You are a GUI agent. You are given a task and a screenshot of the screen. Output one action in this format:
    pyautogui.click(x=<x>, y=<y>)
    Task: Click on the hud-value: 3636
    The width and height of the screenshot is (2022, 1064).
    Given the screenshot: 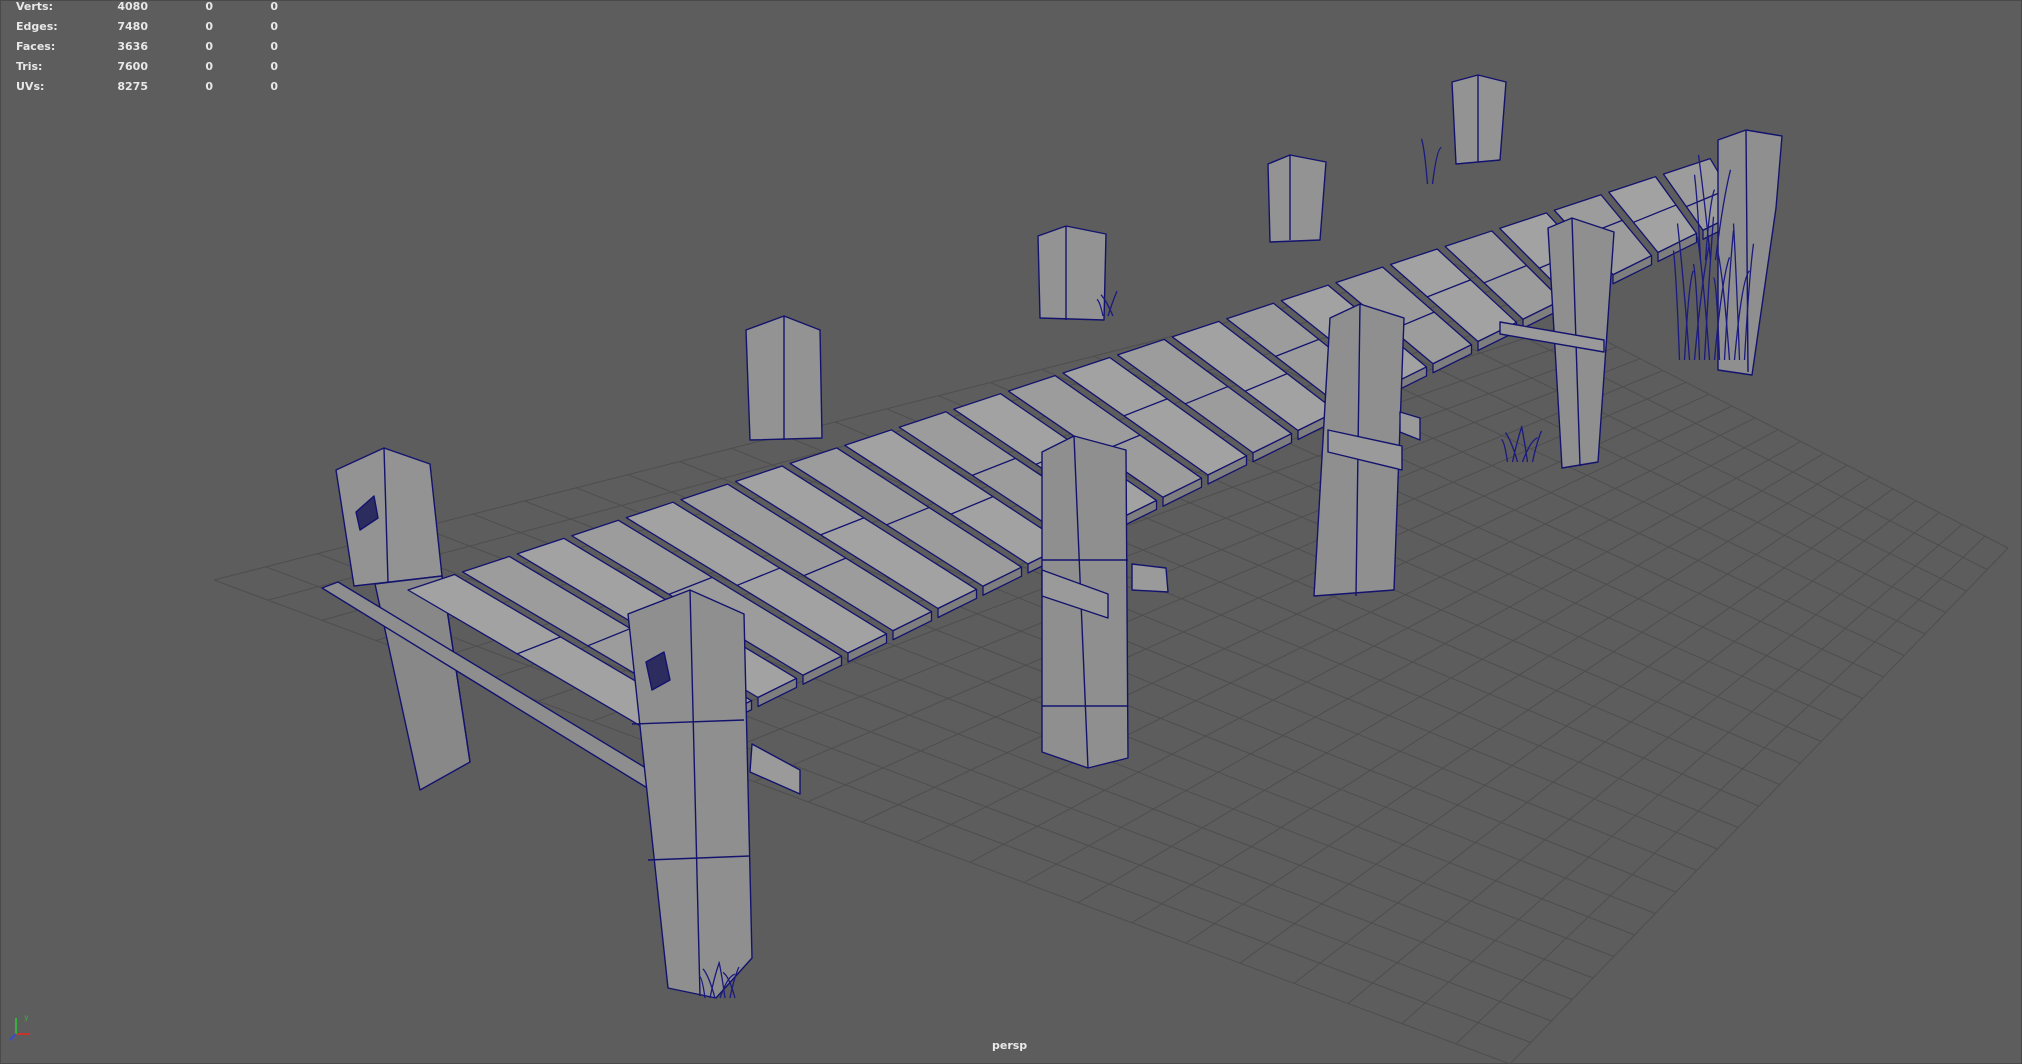 What is the action you would take?
    pyautogui.click(x=132, y=46)
    